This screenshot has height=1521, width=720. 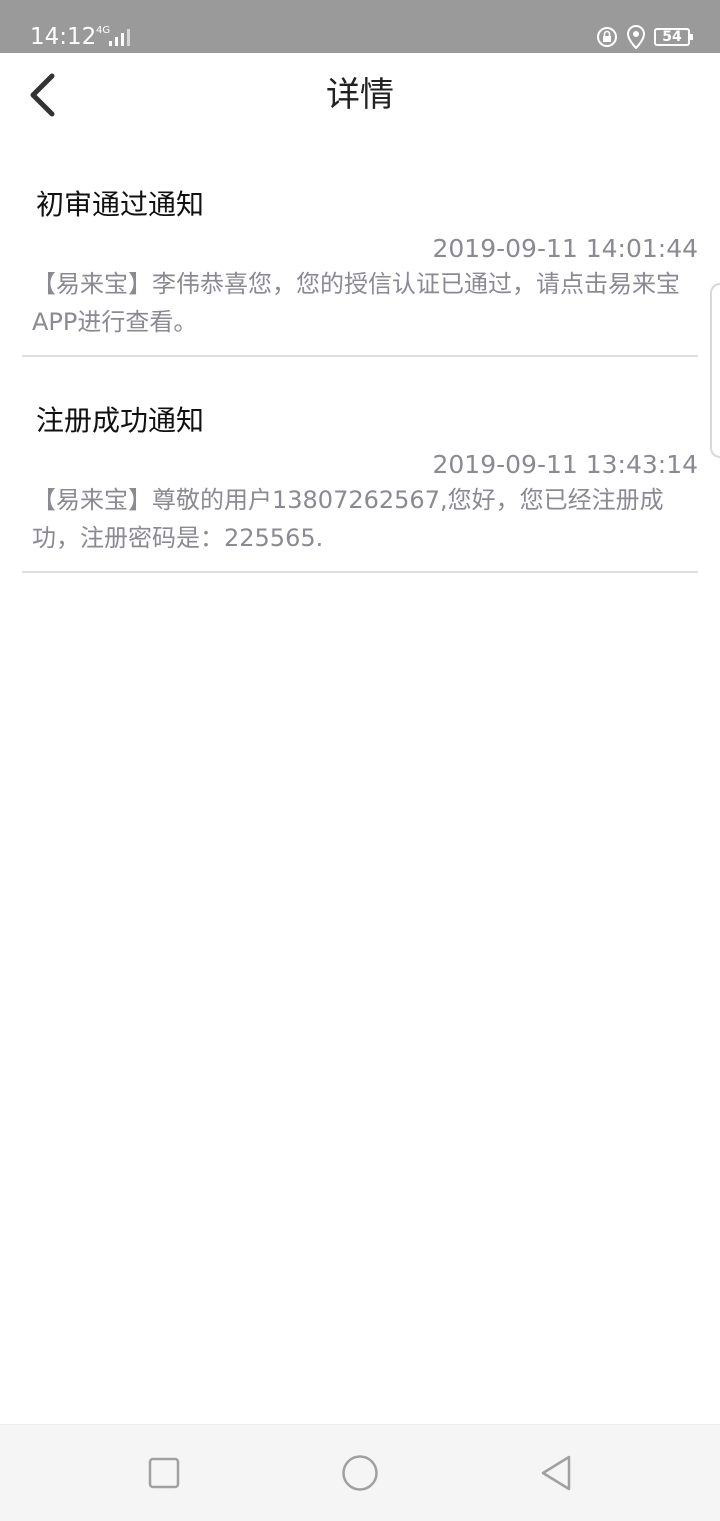 What do you see at coordinates (673, 37) in the screenshot?
I see `battery-icon: 54` at bounding box center [673, 37].